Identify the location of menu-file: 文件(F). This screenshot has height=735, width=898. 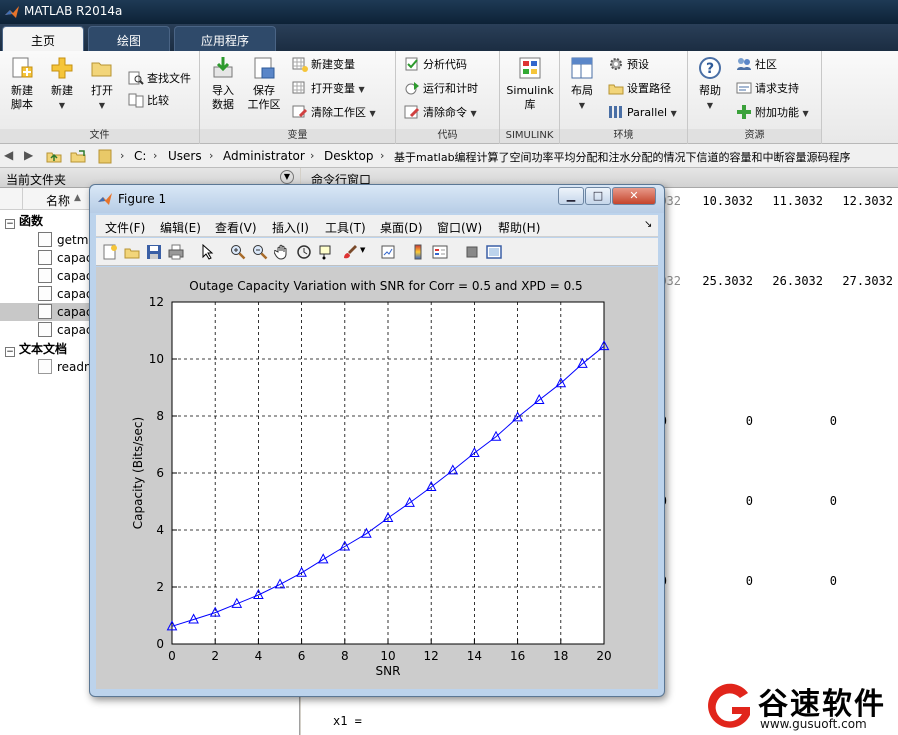
(125, 227).